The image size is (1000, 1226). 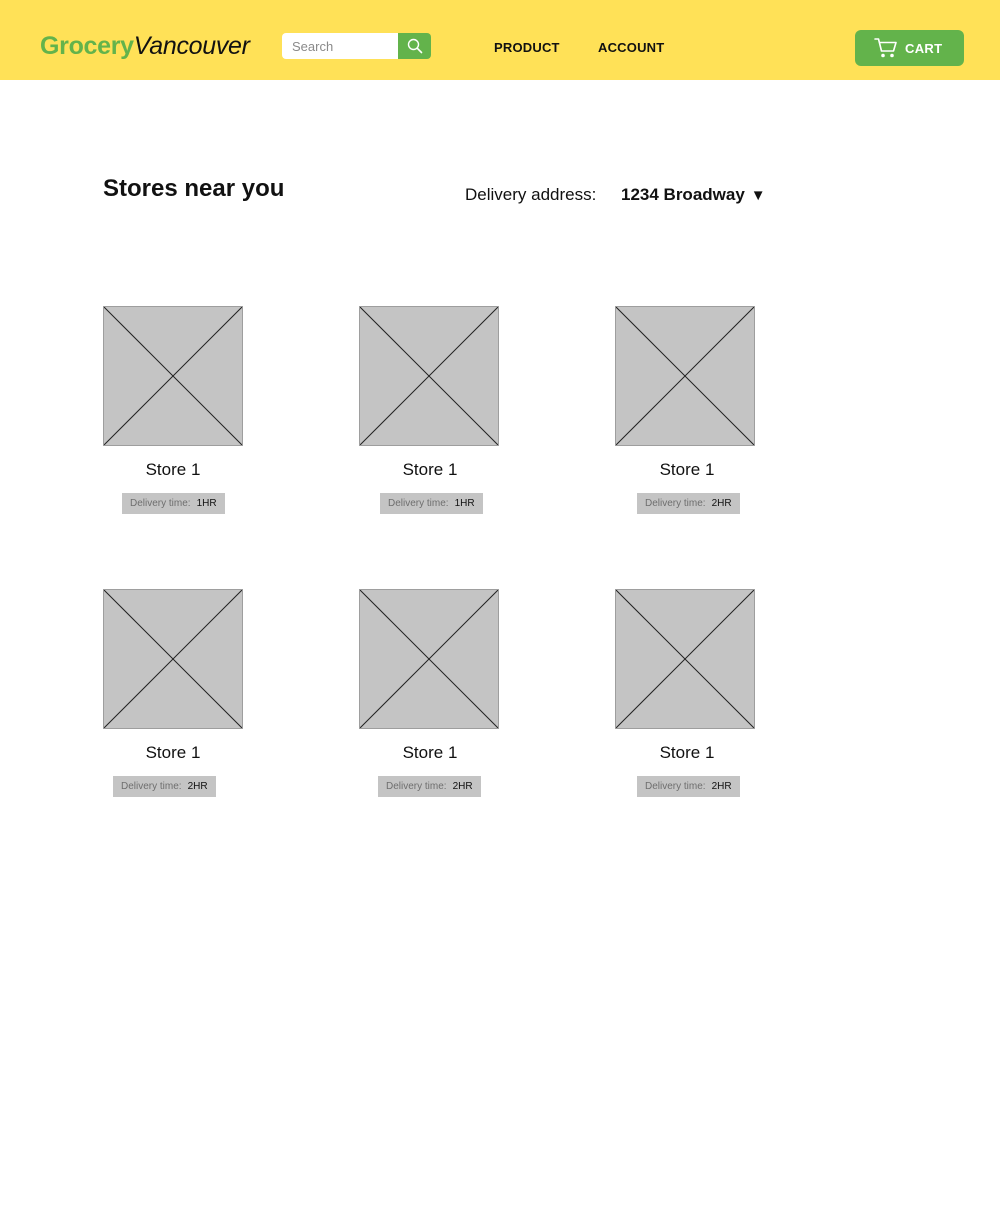 I want to click on cart-icon, so click(x=885, y=48).